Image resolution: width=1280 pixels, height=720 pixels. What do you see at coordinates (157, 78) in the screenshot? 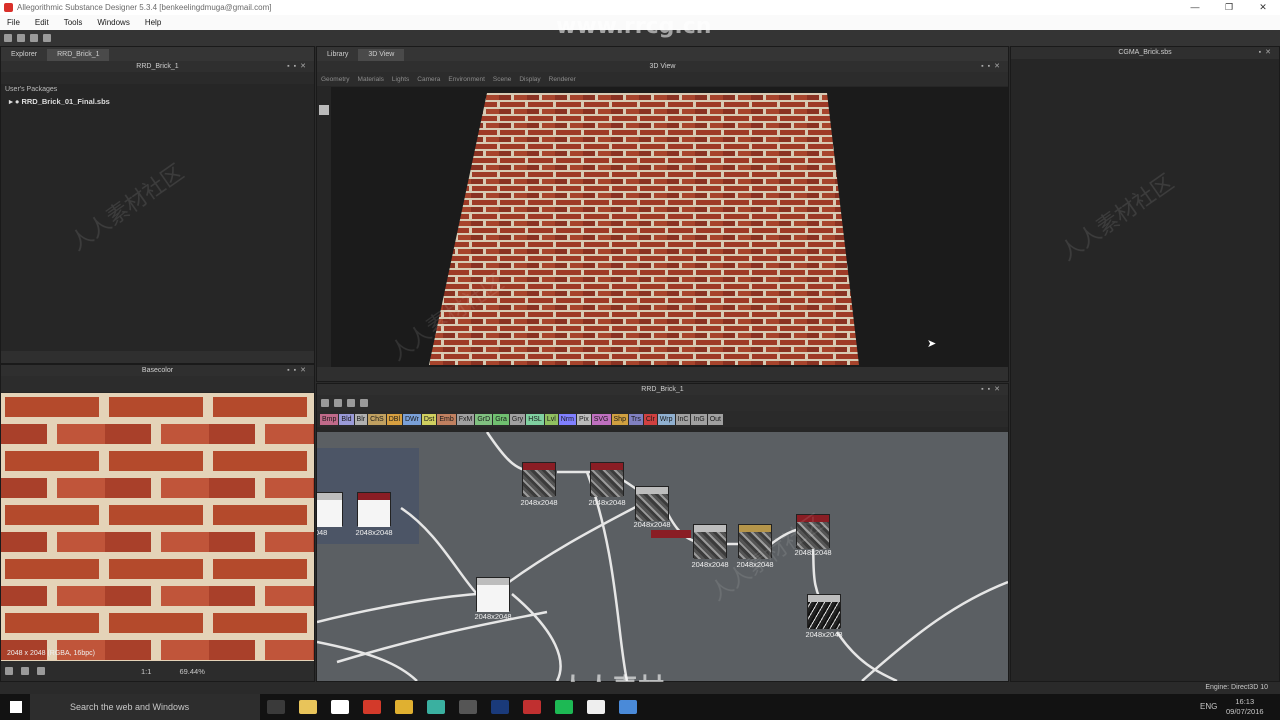
I see `explorer-toolbar` at bounding box center [157, 78].